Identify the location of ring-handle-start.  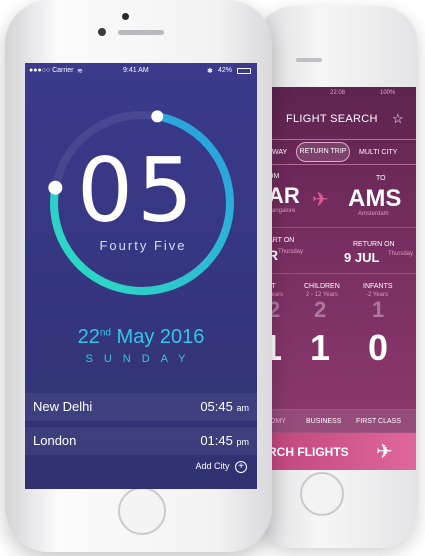
(55, 187).